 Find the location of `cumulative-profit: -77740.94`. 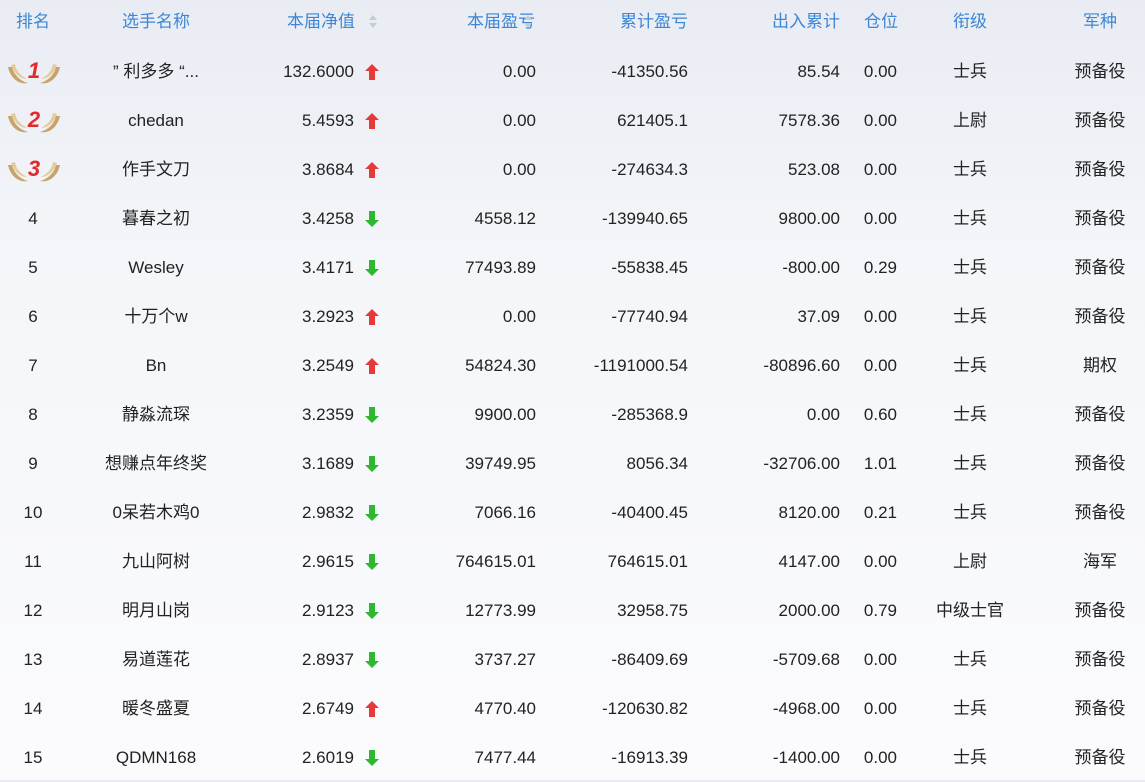

cumulative-profit: -77740.94 is located at coordinates (649, 316).